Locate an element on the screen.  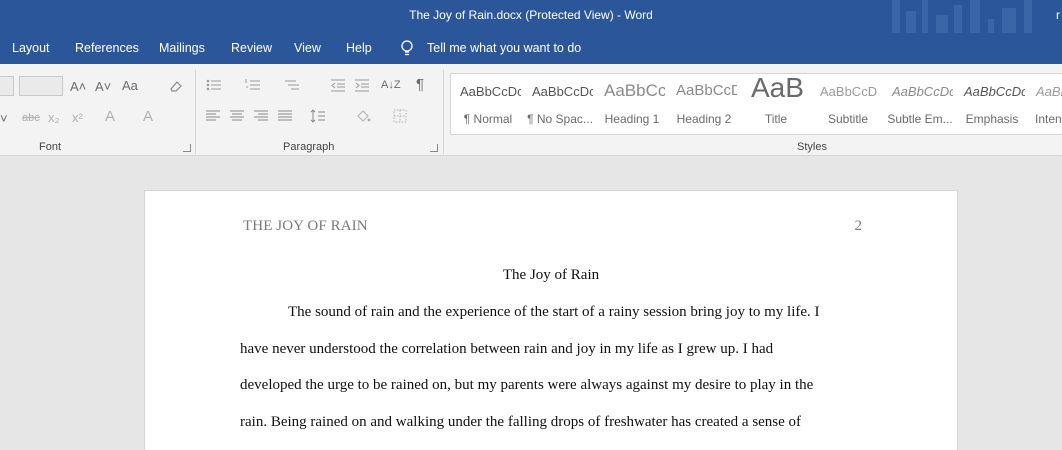
paragraph-dialog-launcher is located at coordinates (434, 148).